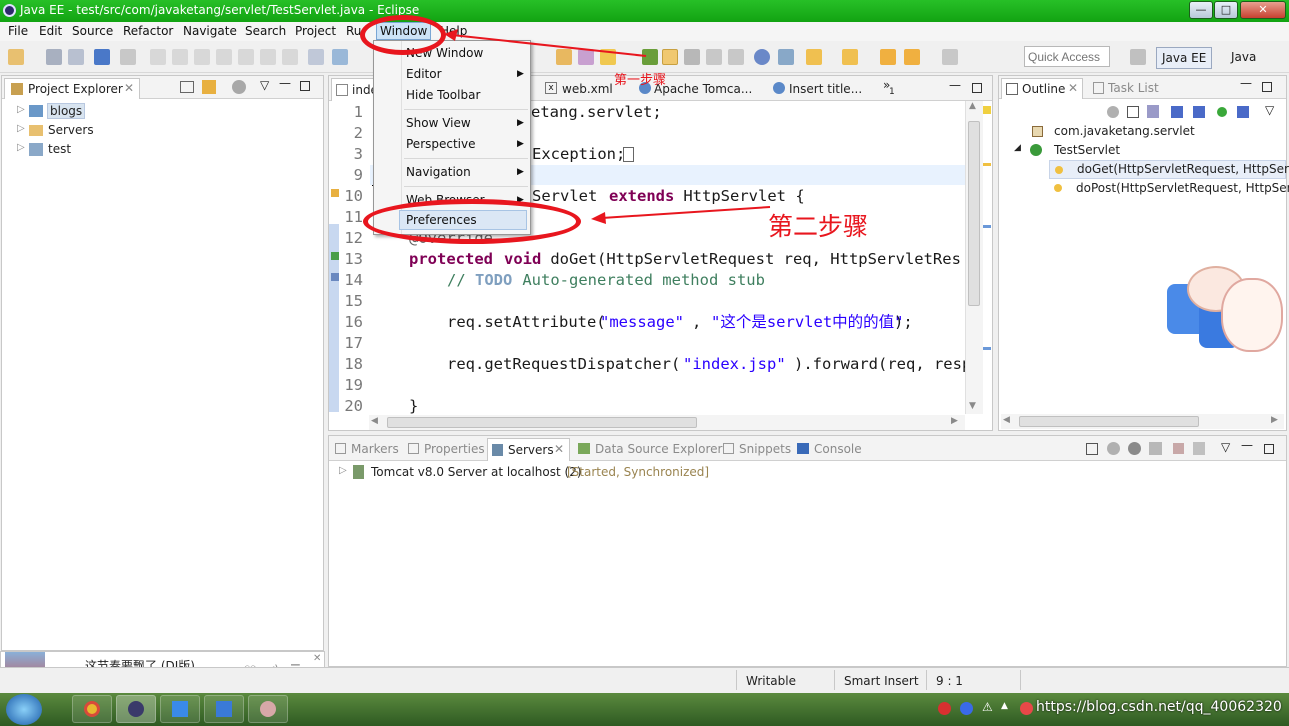 The width and height of the screenshot is (1289, 726). I want to click on tab-data-source-explorer: Data Source Explorer, so click(658, 449).